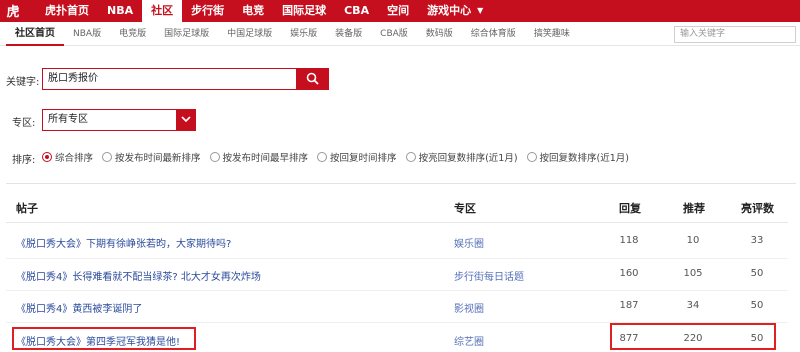 This screenshot has height=352, width=800. Describe the element at coordinates (67, 11) in the screenshot. I see `topnav-item-home: 虎扑首页` at that location.